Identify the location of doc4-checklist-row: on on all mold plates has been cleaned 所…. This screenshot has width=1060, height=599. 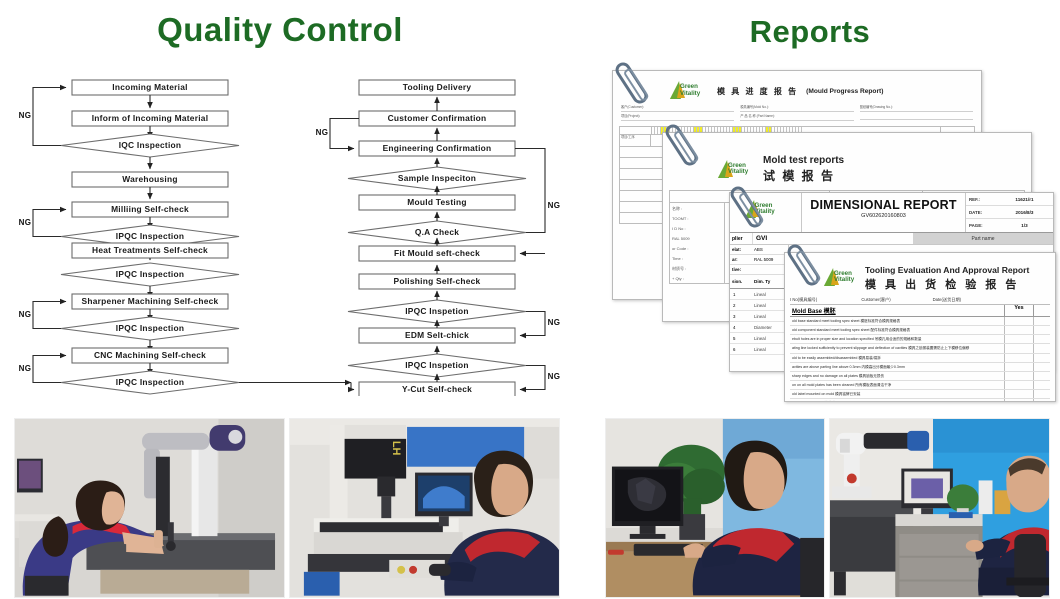
(920, 385).